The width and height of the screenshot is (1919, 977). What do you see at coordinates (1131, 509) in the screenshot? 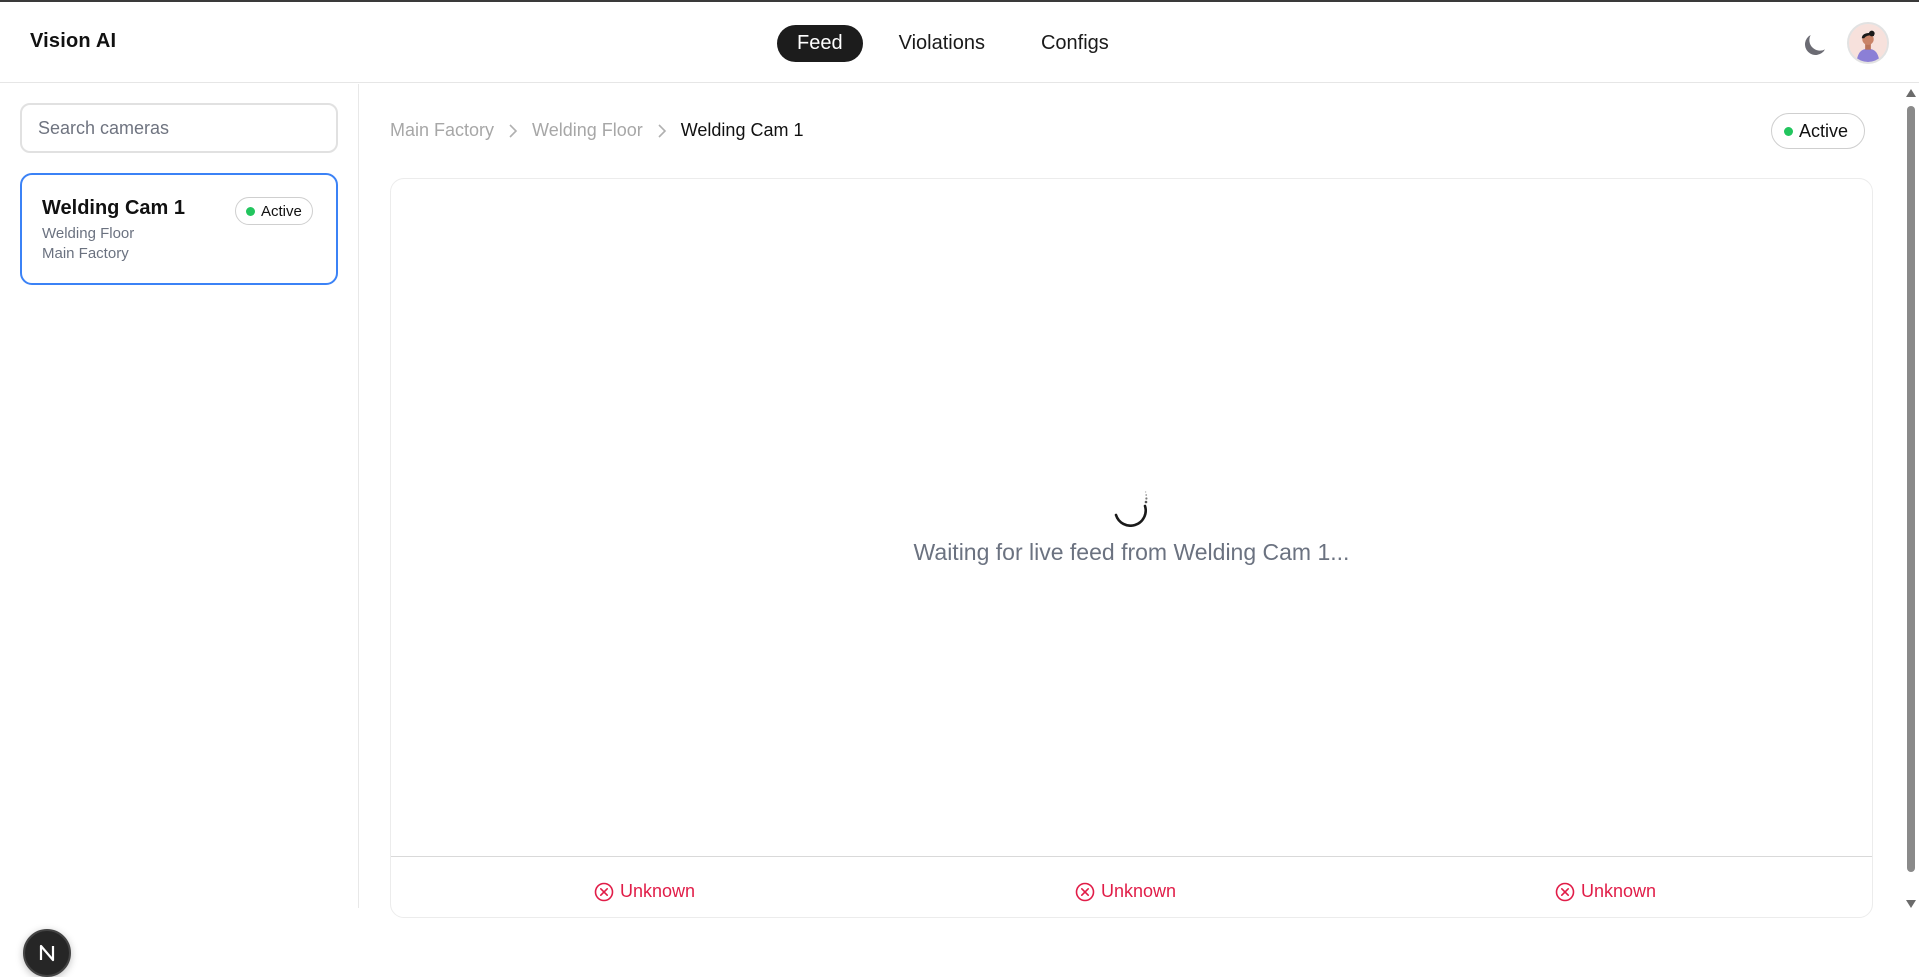
I see `loading-spinner-icon` at bounding box center [1131, 509].